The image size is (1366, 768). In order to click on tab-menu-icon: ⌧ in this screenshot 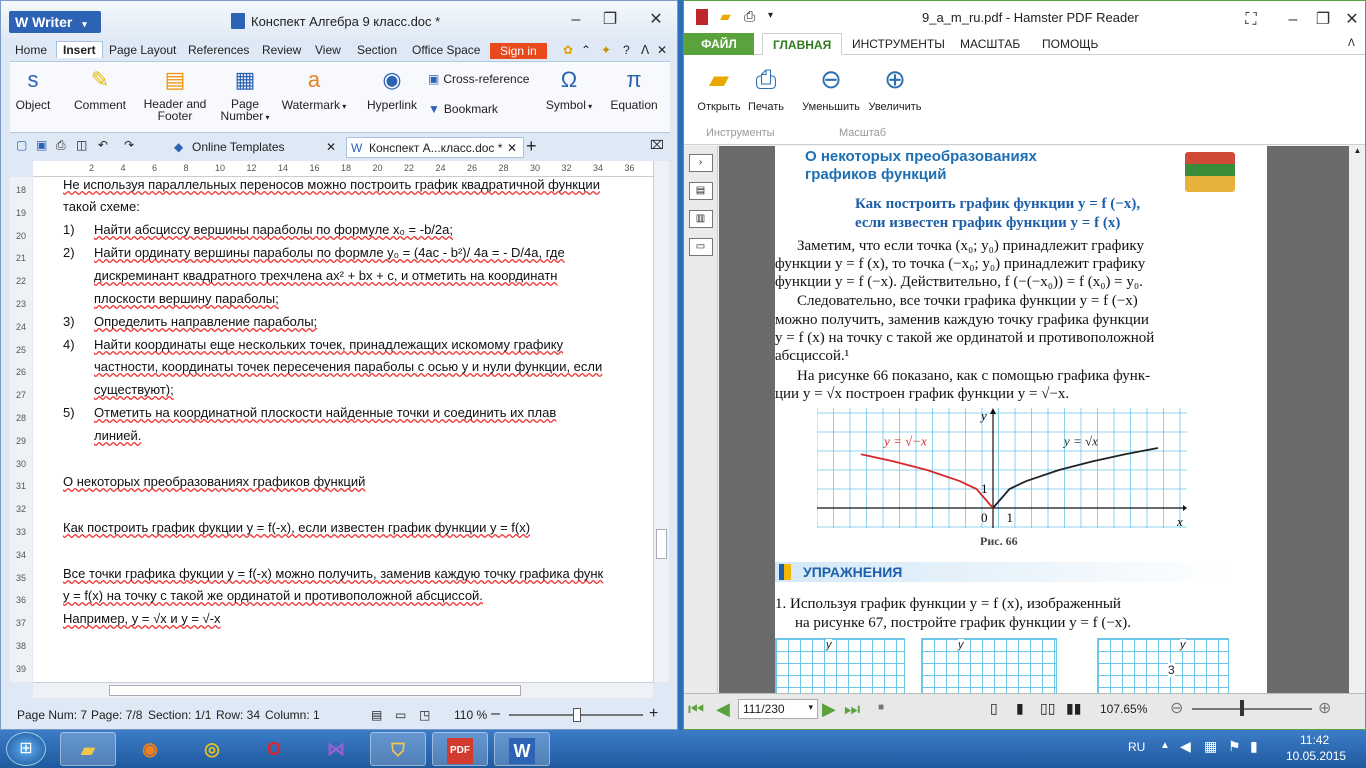, I will do `click(657, 145)`.